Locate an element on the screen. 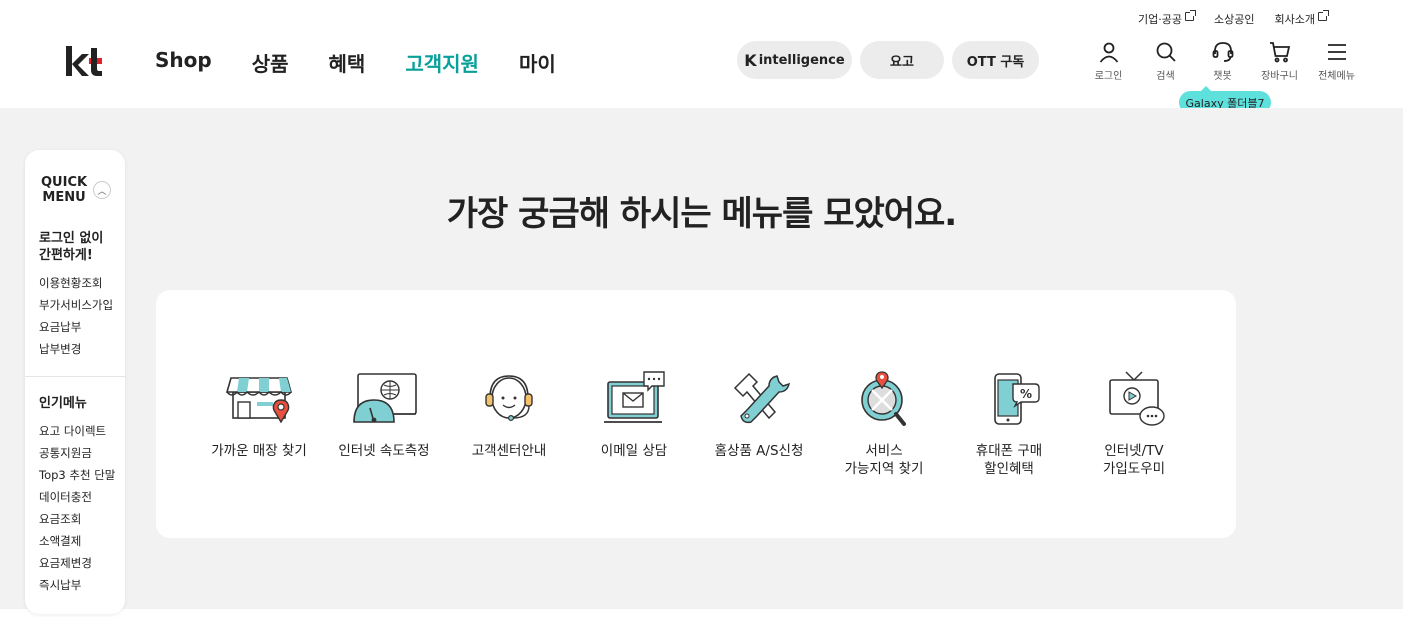 The height and width of the screenshot is (617, 1403). menu-store-finder: 가까운 매장 찾기 is located at coordinates (259, 415).